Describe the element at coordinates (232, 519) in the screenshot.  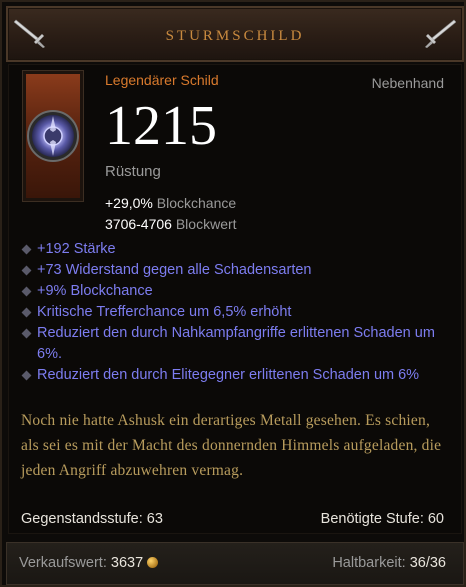
I see `level-requirements: Gegenstandsstufe: 63 Benötigte Stufe: 60` at that location.